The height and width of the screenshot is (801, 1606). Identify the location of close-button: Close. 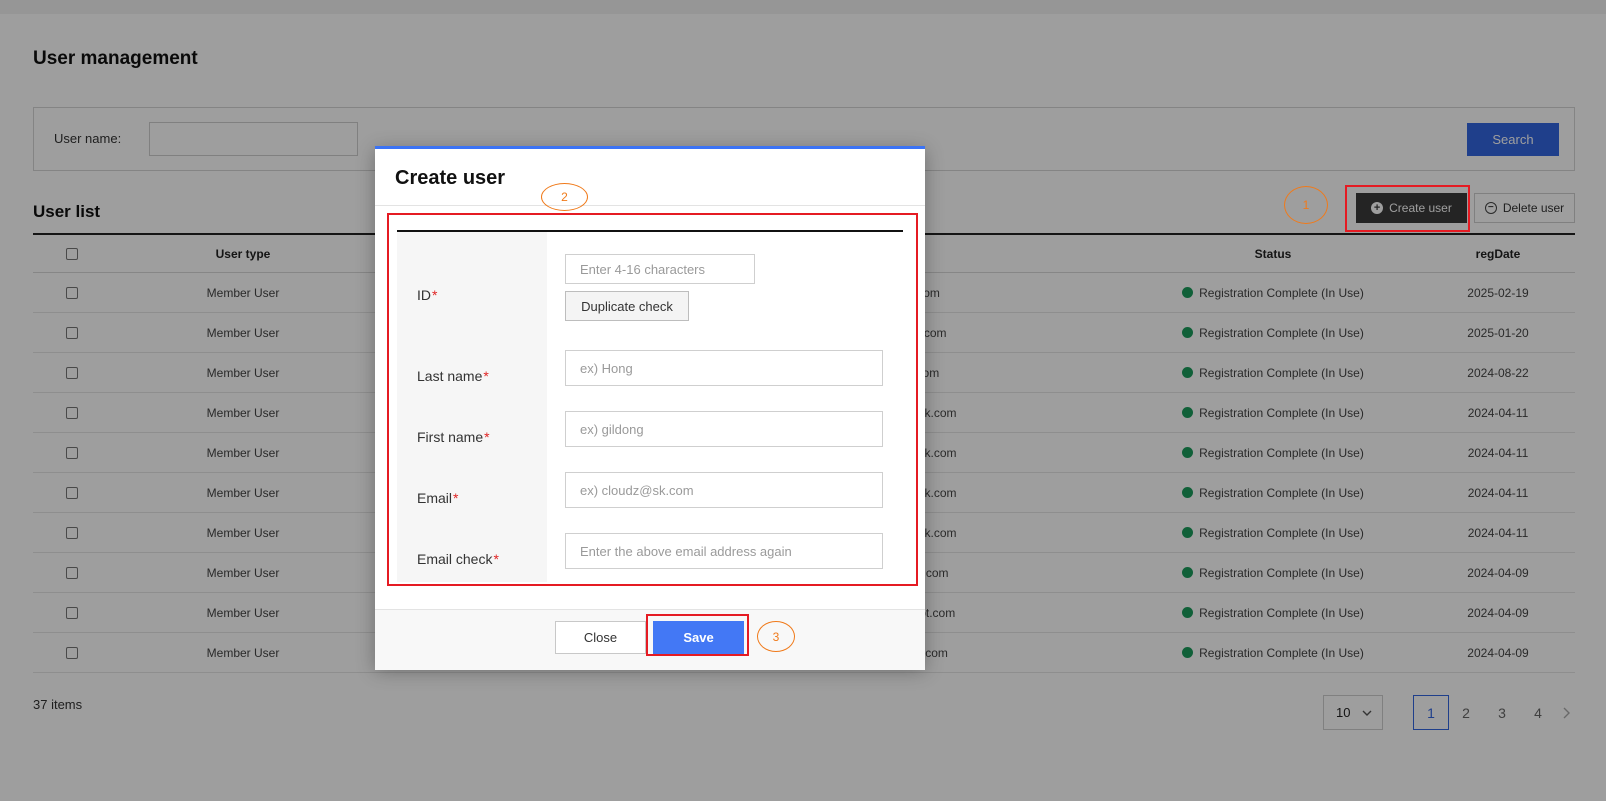
(600, 637).